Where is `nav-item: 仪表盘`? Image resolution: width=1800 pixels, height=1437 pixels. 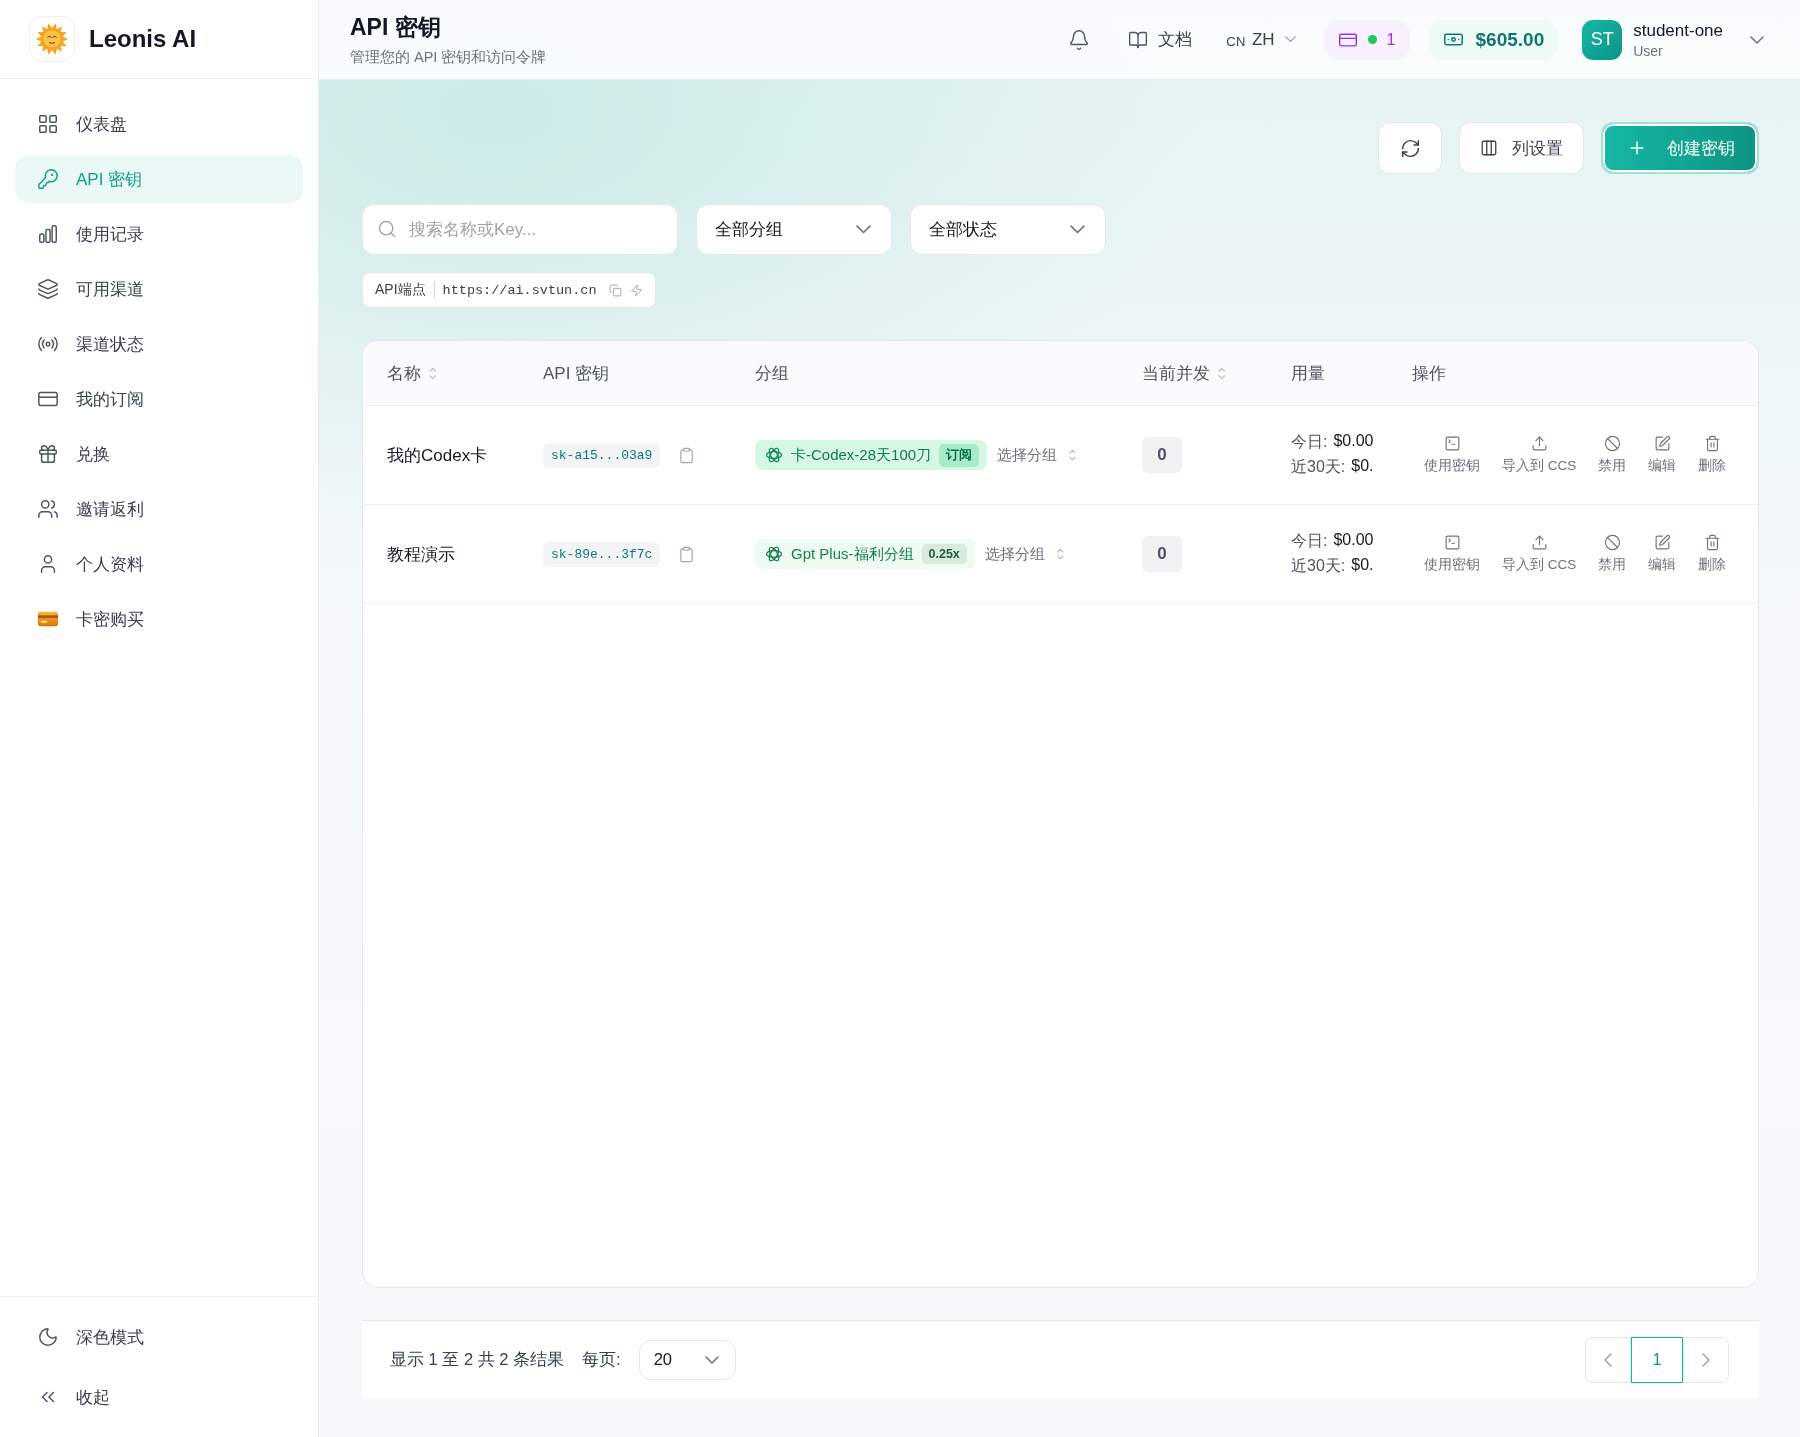
nav-item: 仪表盘 is located at coordinates (159, 124).